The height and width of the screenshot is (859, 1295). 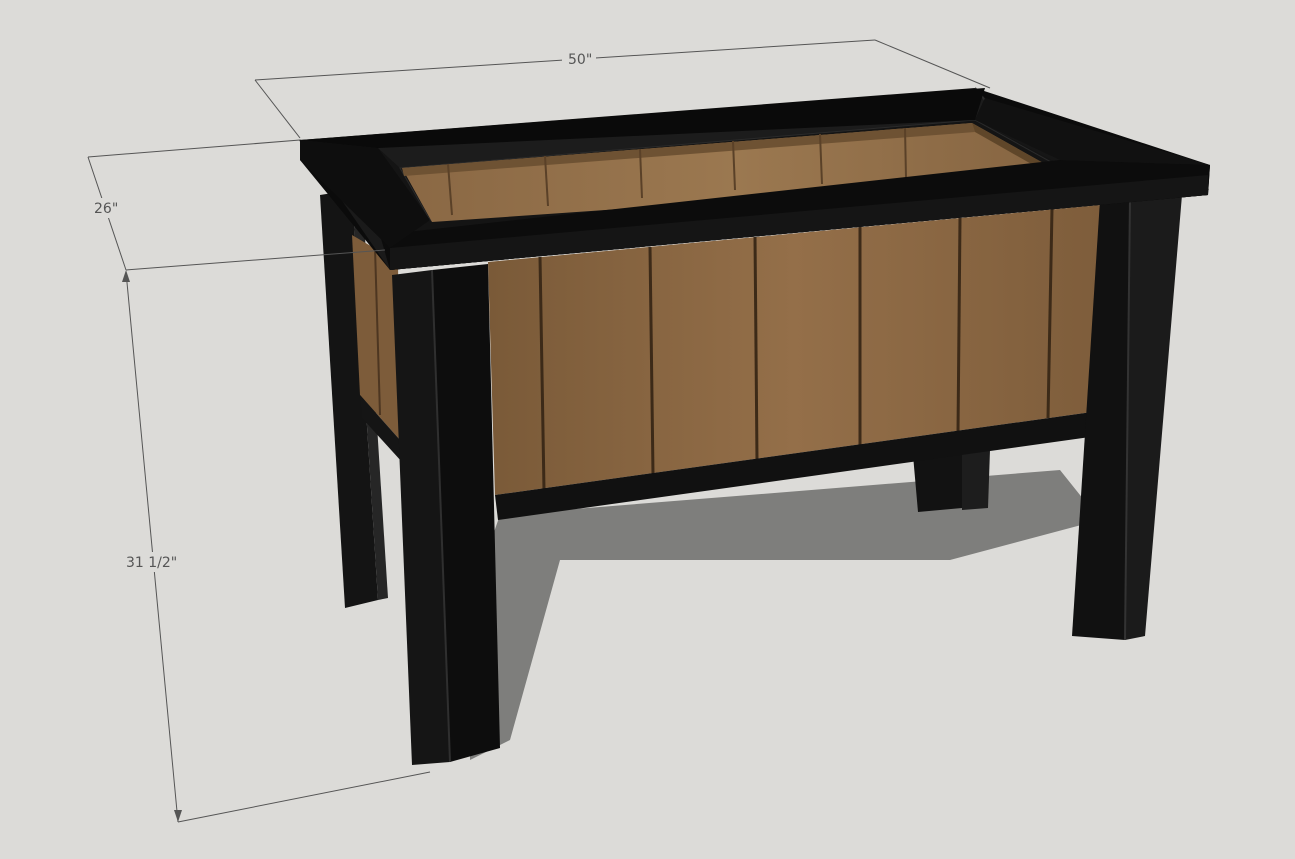 What do you see at coordinates (580, 60) in the screenshot?
I see `dimension-width-label: 50"` at bounding box center [580, 60].